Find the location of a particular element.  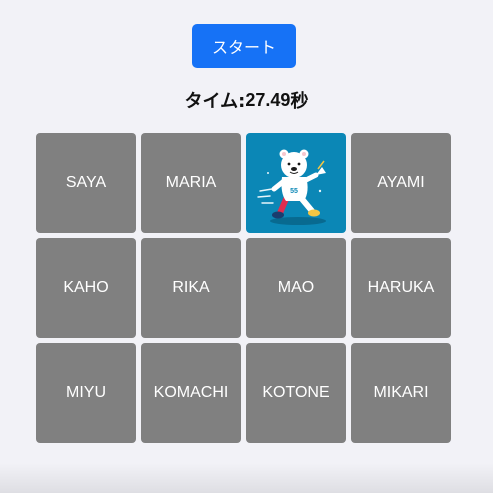

svg-text: 55 is located at coordinates (294, 191).